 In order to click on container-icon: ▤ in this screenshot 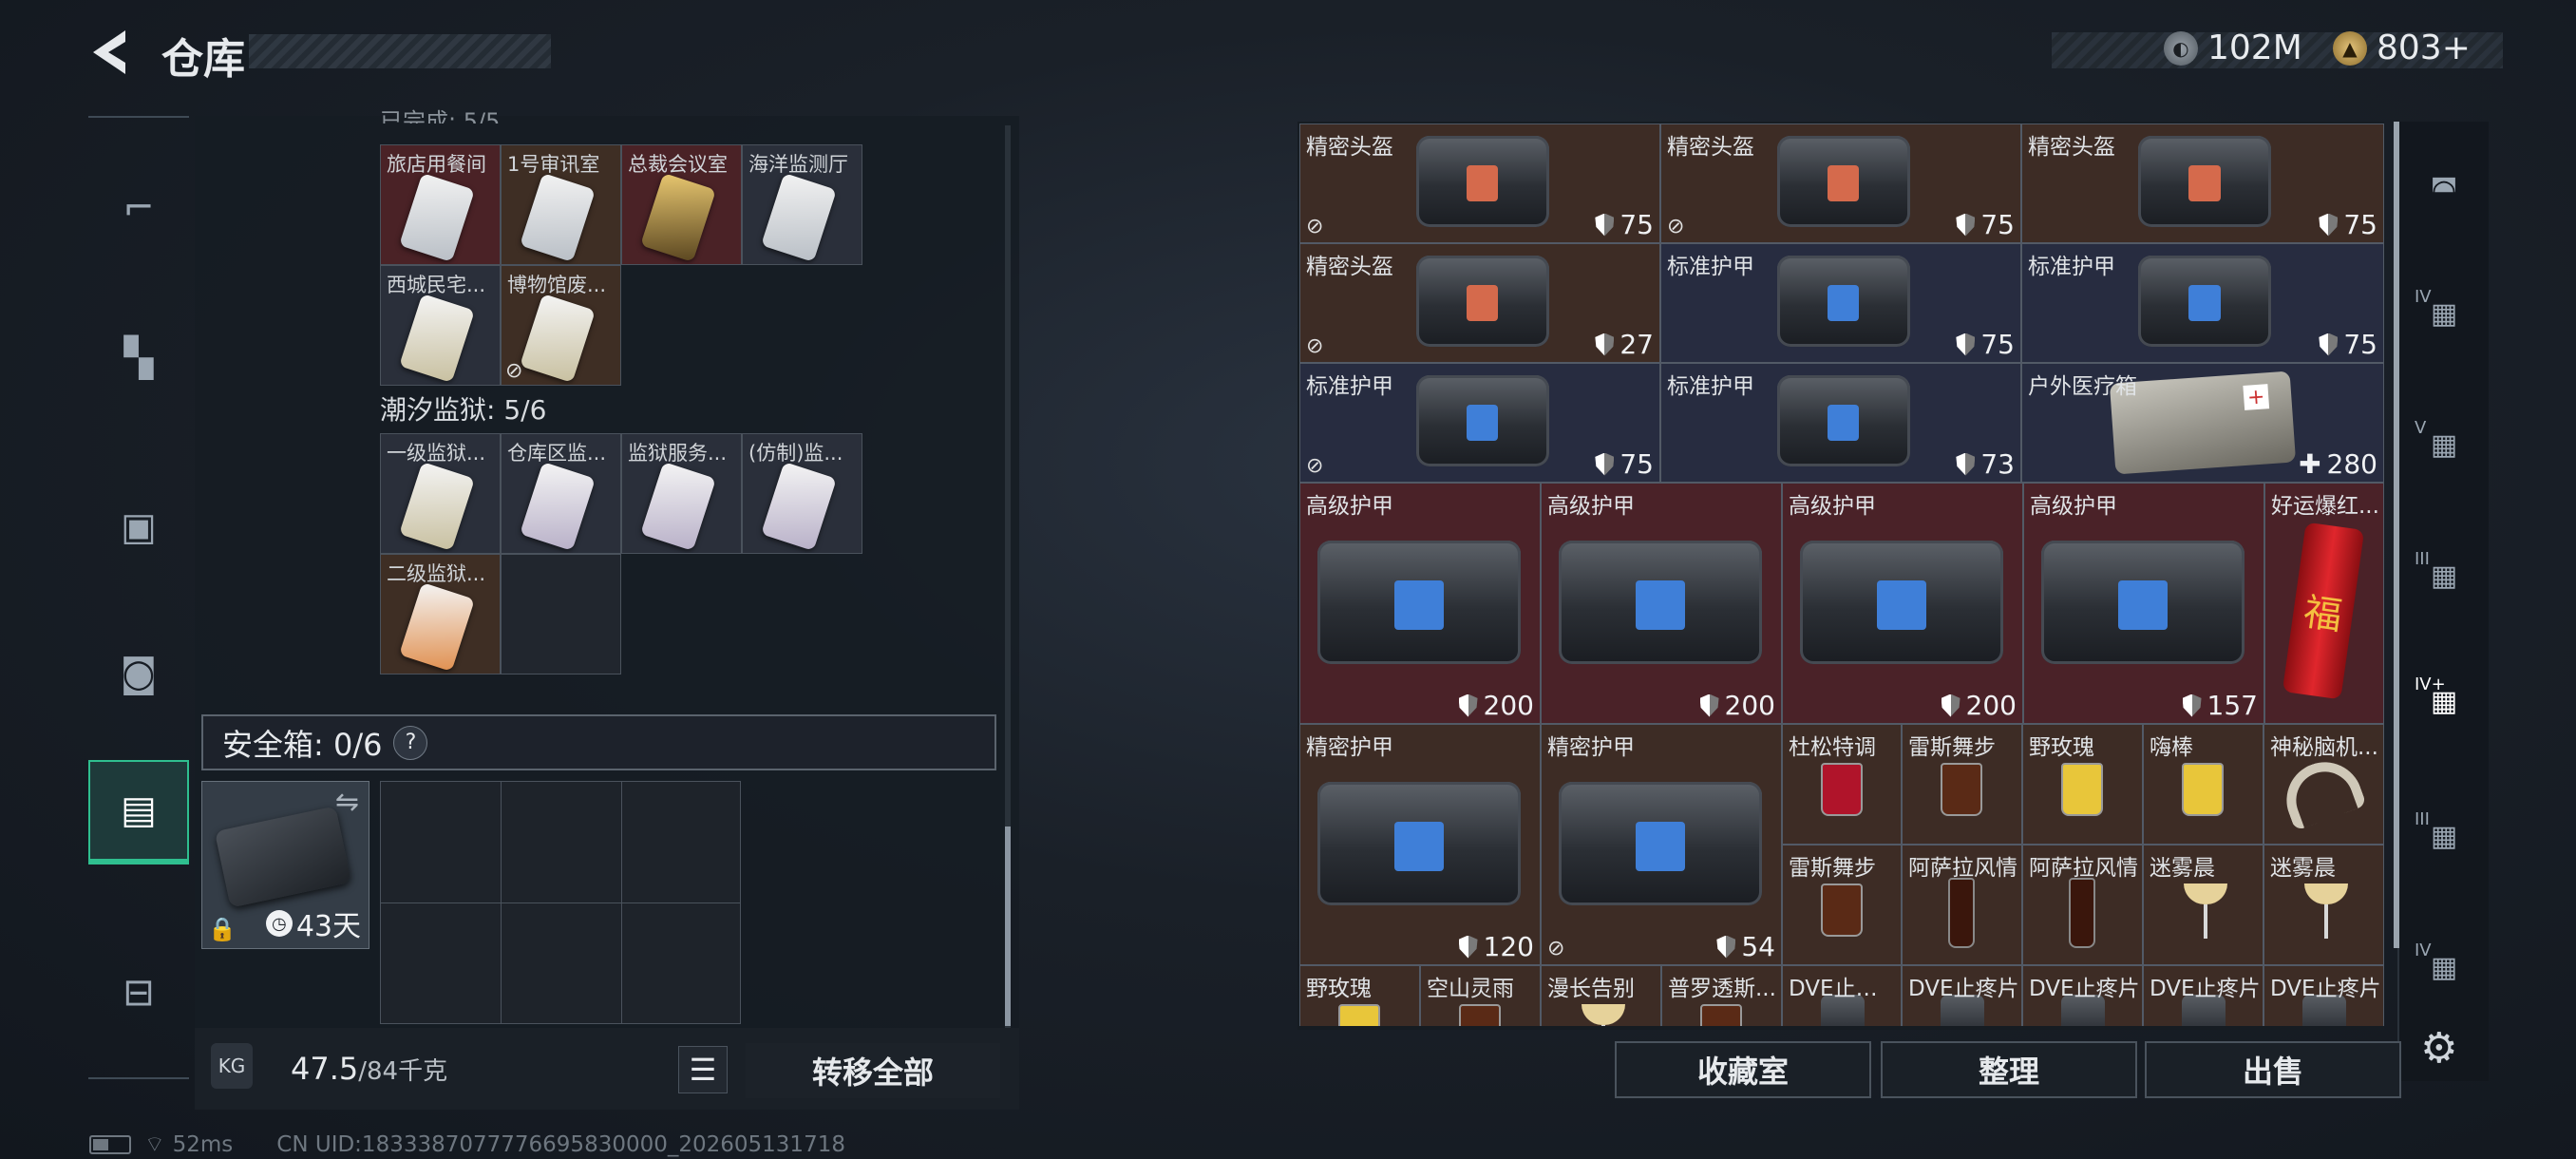, I will do `click(138, 812)`.